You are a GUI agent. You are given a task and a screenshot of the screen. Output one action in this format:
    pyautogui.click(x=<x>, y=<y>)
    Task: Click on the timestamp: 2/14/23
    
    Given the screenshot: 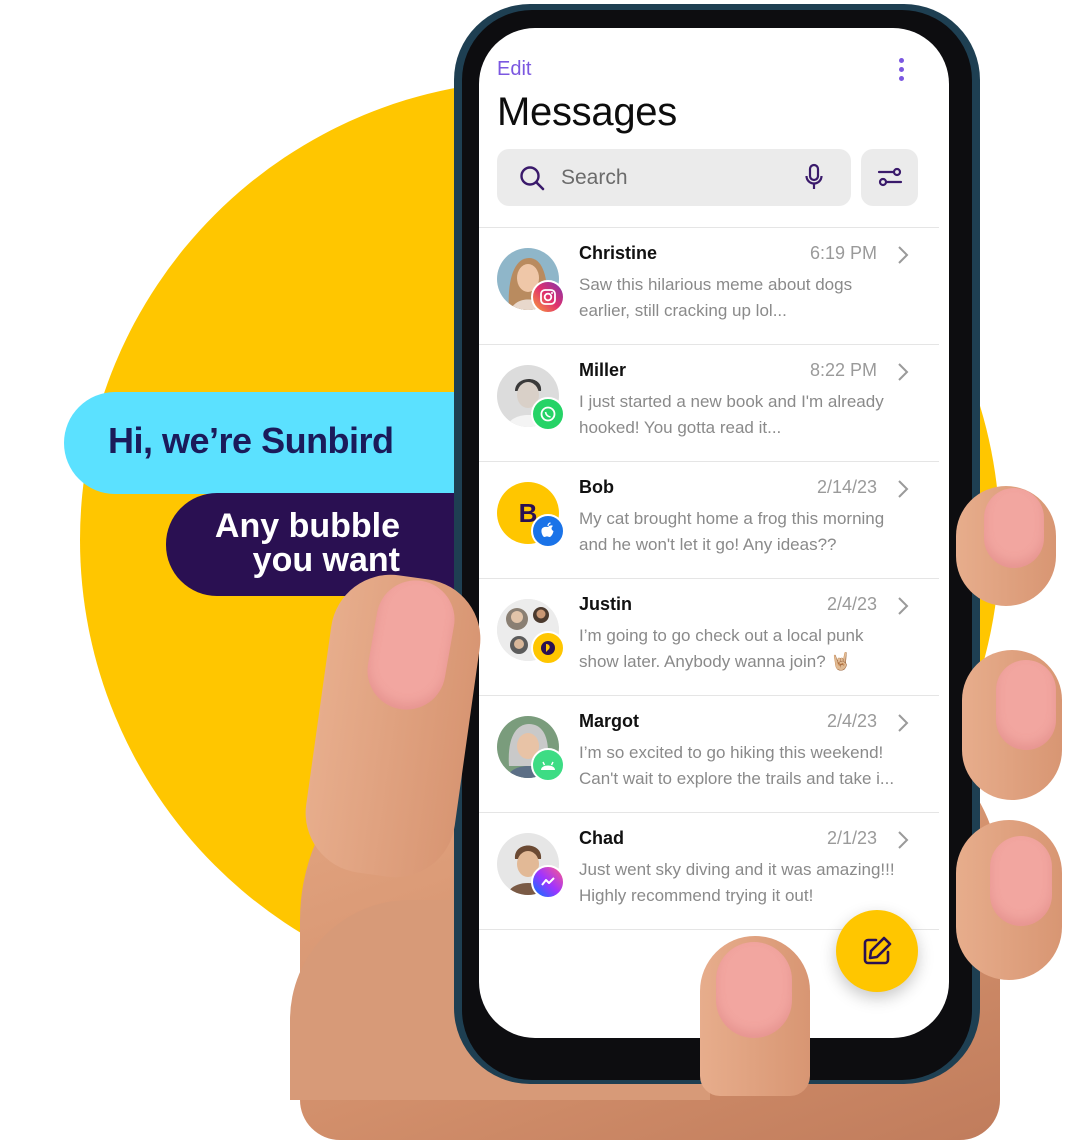 What is the action you would take?
    pyautogui.click(x=846, y=487)
    